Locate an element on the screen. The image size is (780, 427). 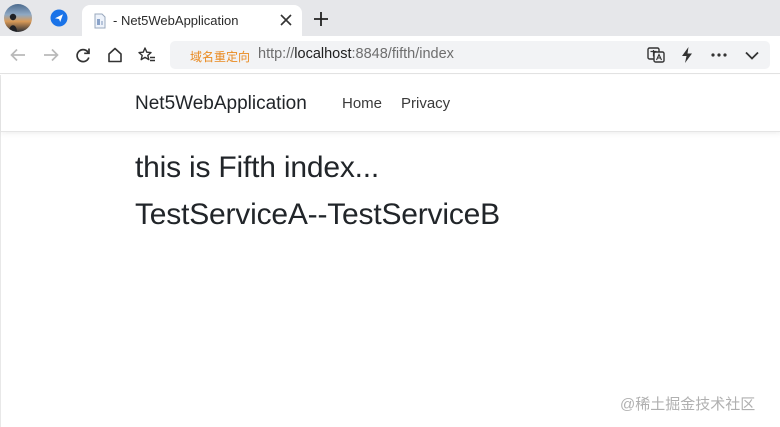
browser-toolbar: 域名重定向 http://localhost:8848/fifth/index is located at coordinates (390, 55).